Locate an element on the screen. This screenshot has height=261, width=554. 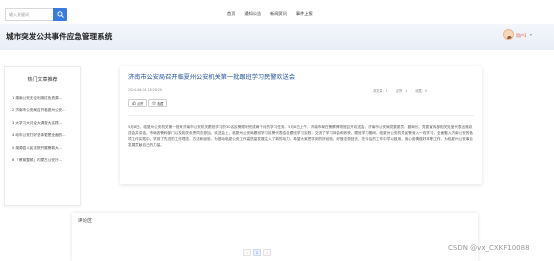
nav-item-home: 首页 is located at coordinates (231, 14).